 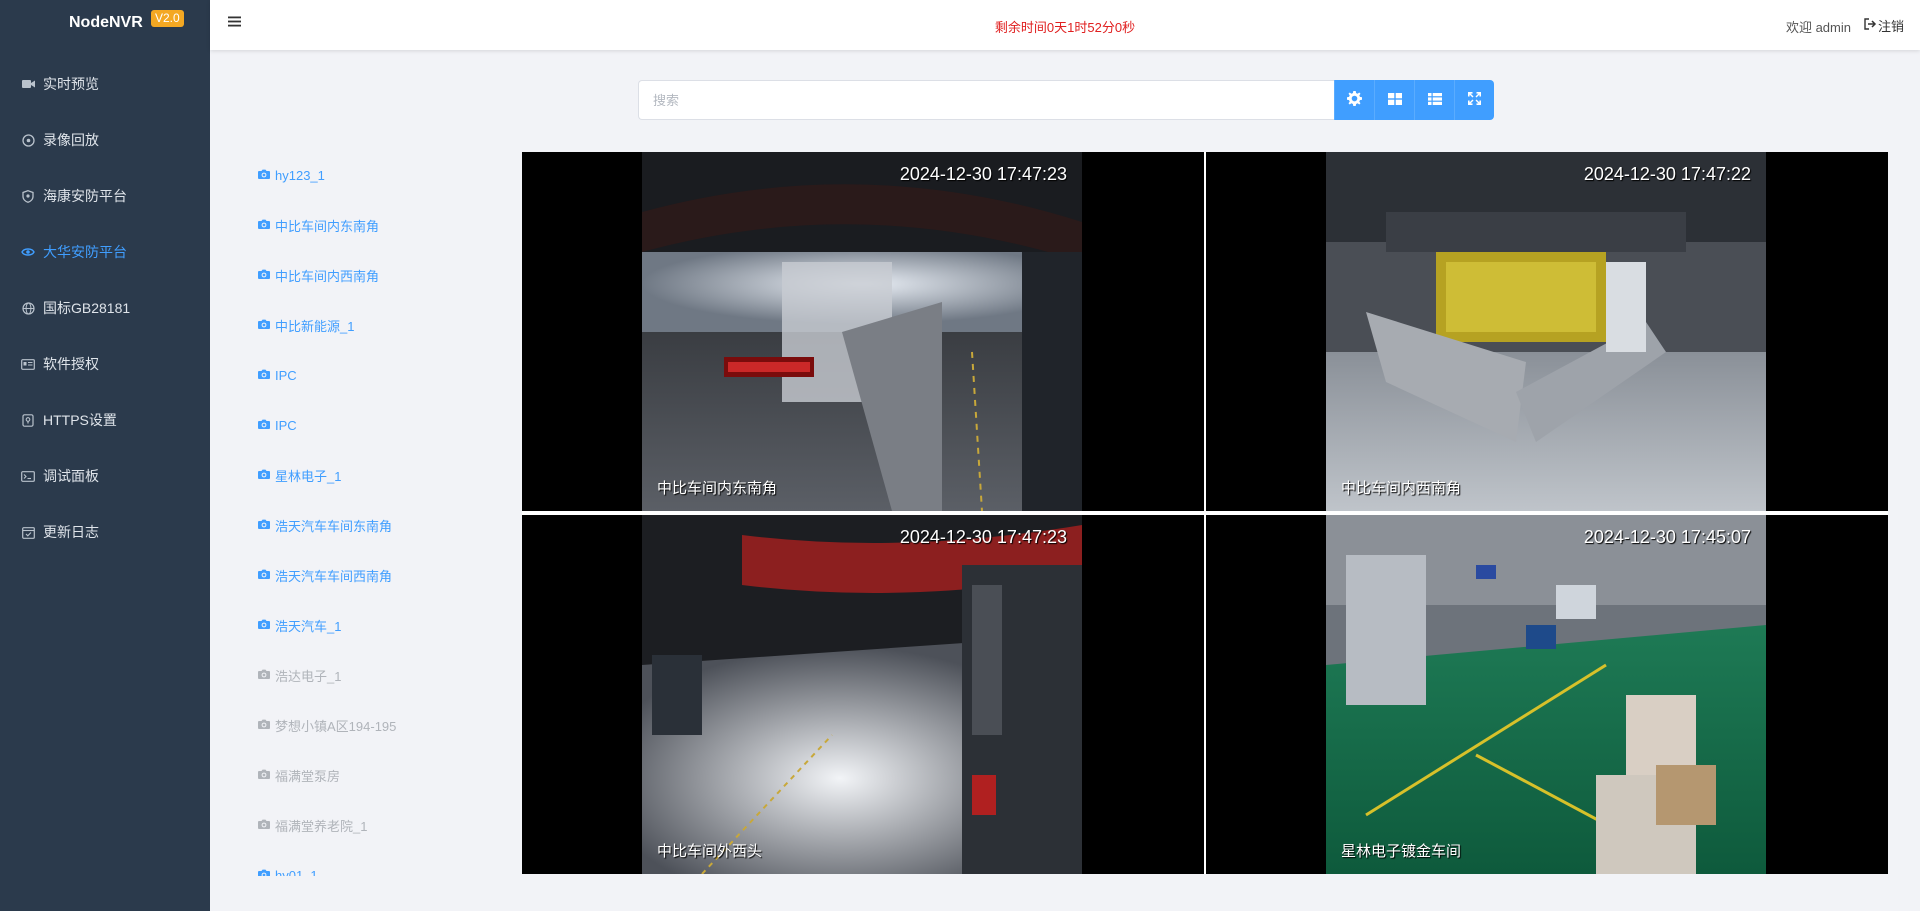 What do you see at coordinates (71, 84) in the screenshot?
I see `nav-item-label: 实时预览` at bounding box center [71, 84].